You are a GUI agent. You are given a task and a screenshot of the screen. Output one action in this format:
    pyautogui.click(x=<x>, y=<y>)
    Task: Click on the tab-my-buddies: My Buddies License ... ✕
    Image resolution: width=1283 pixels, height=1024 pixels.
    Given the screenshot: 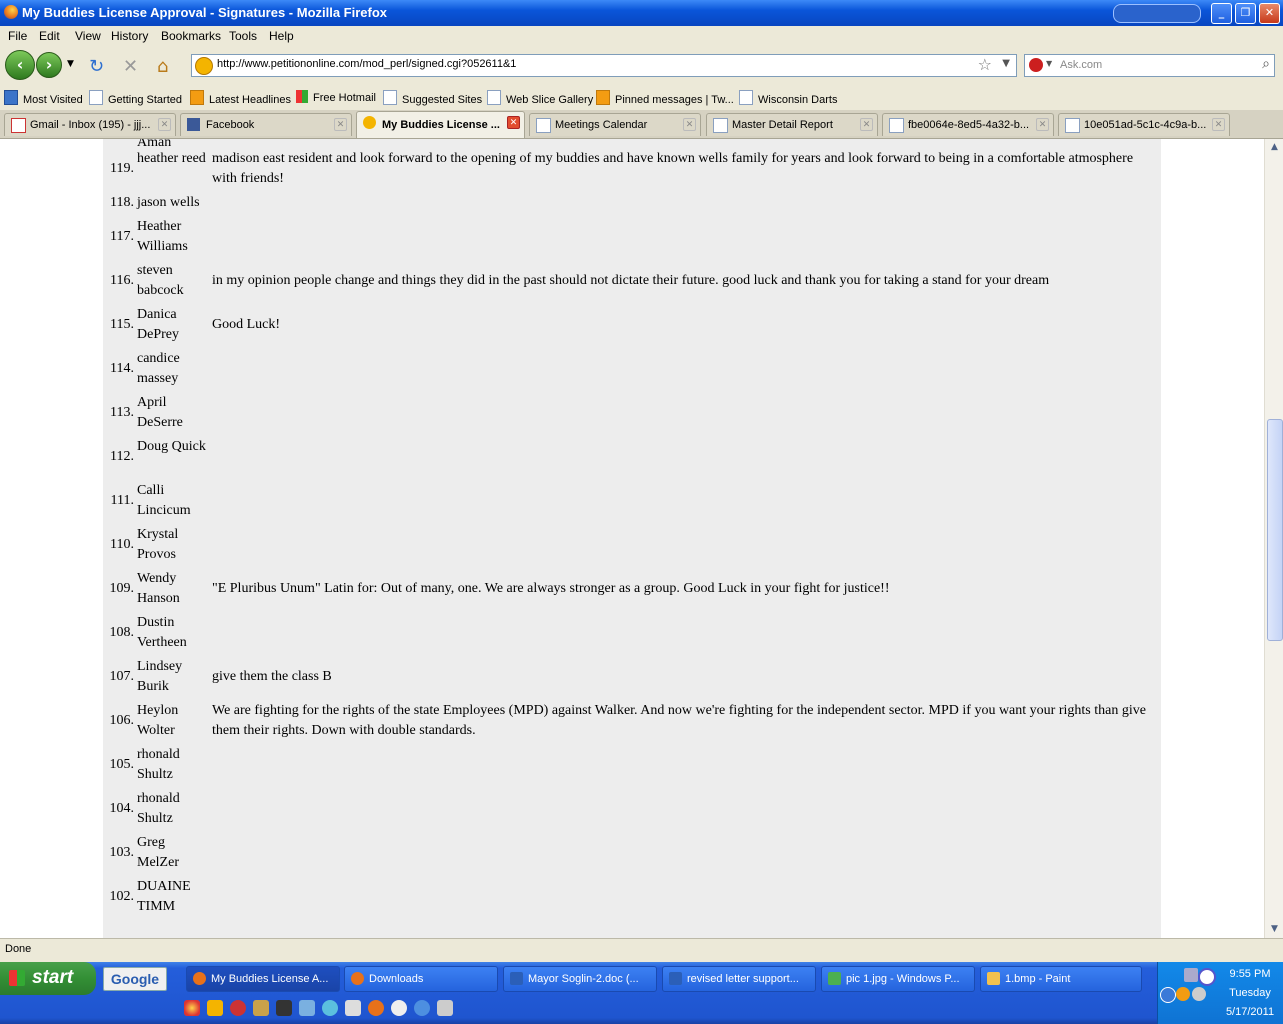 What is the action you would take?
    pyautogui.click(x=440, y=124)
    